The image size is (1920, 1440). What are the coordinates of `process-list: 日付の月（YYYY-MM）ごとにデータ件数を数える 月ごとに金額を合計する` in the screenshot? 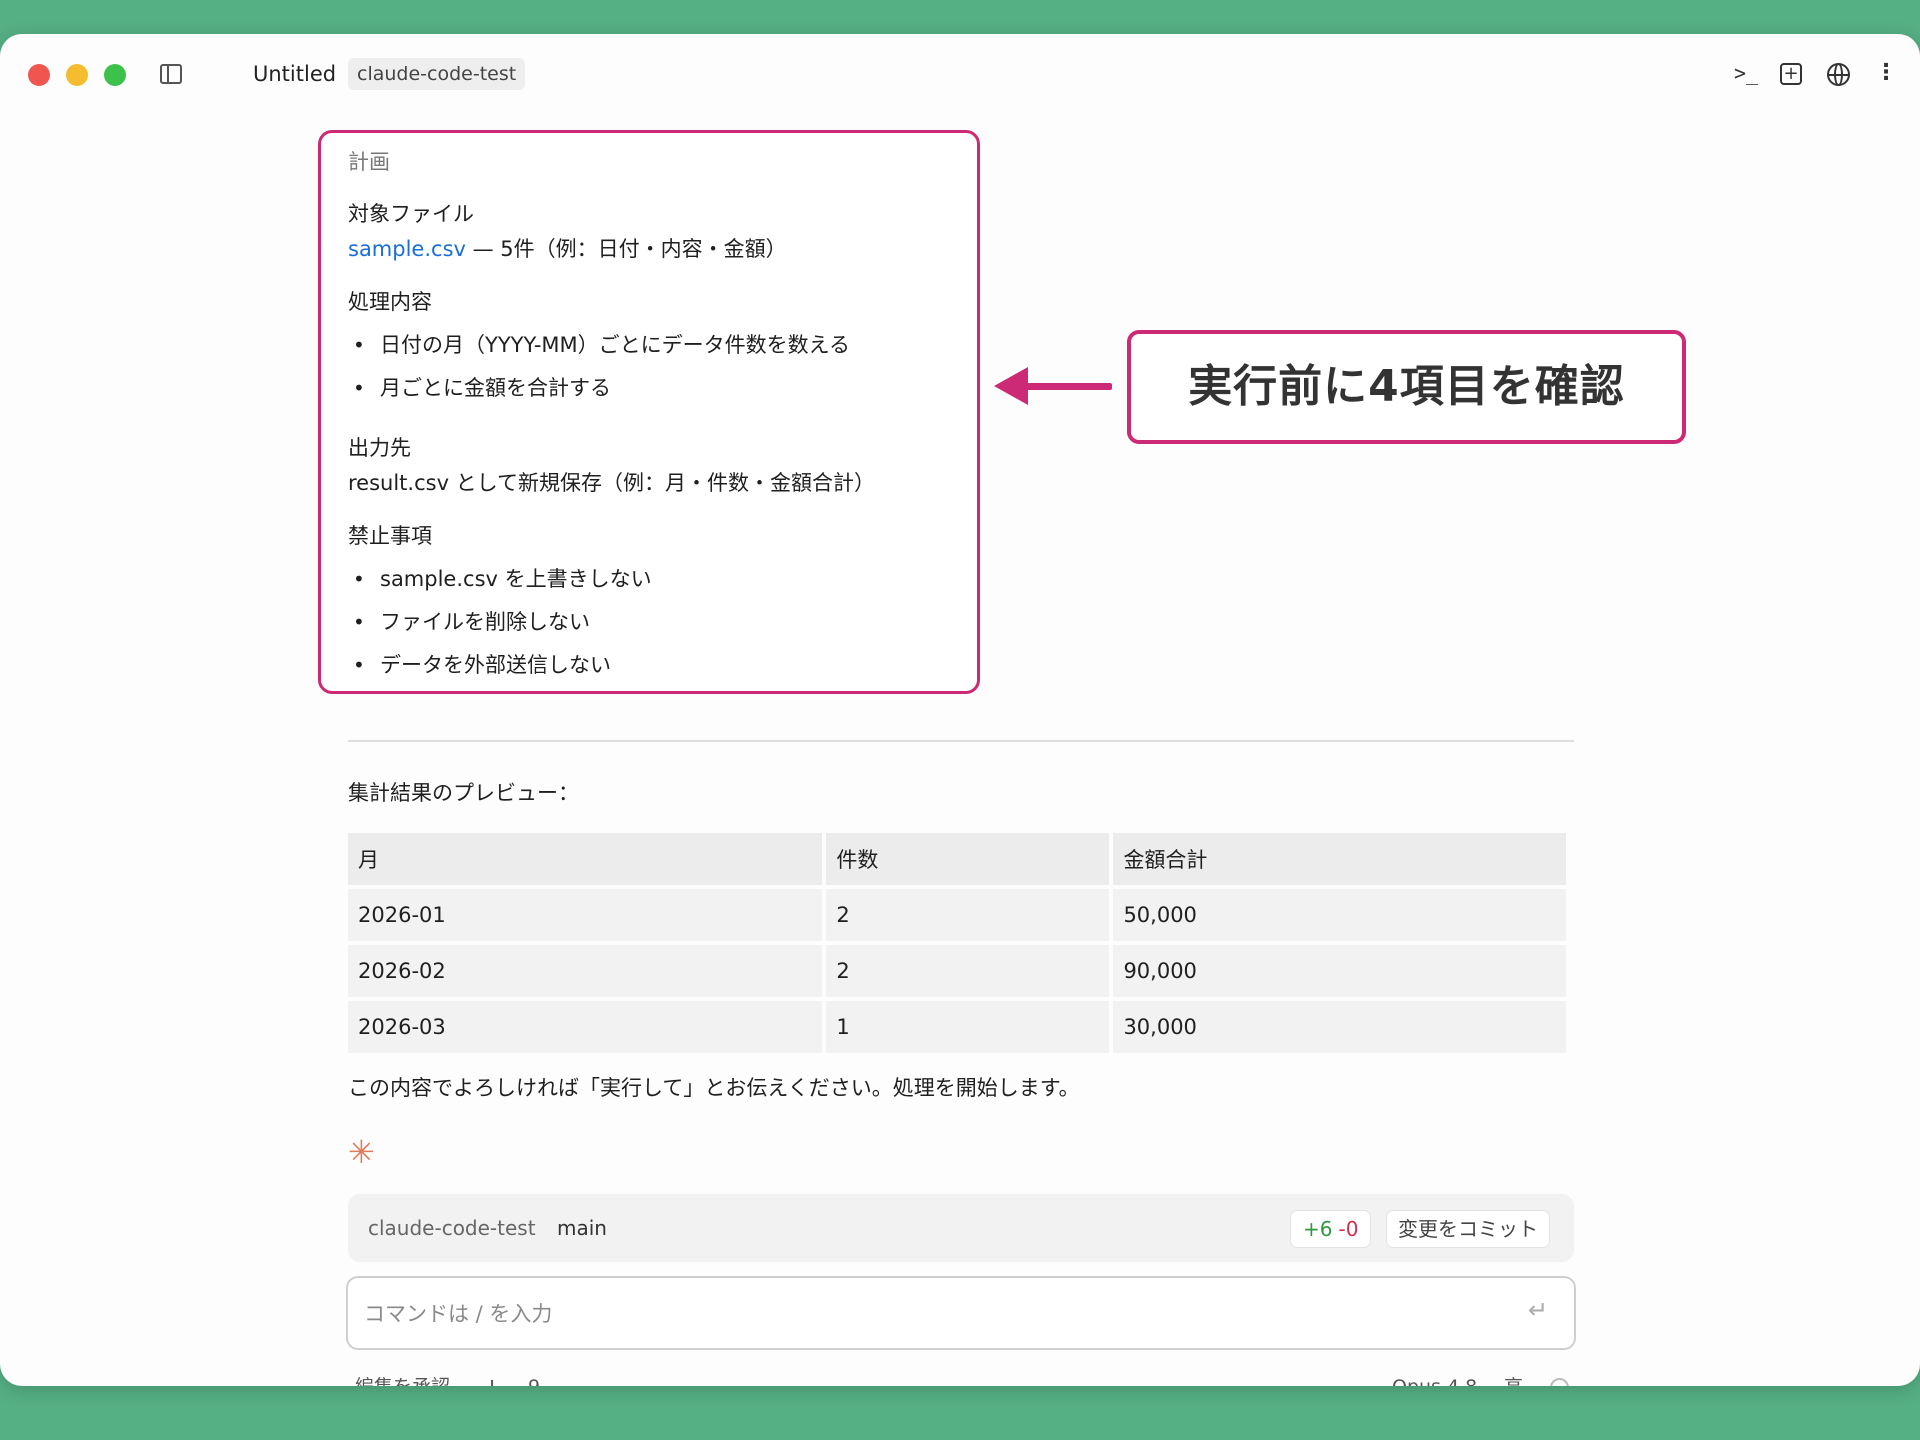 It's located at (658, 367).